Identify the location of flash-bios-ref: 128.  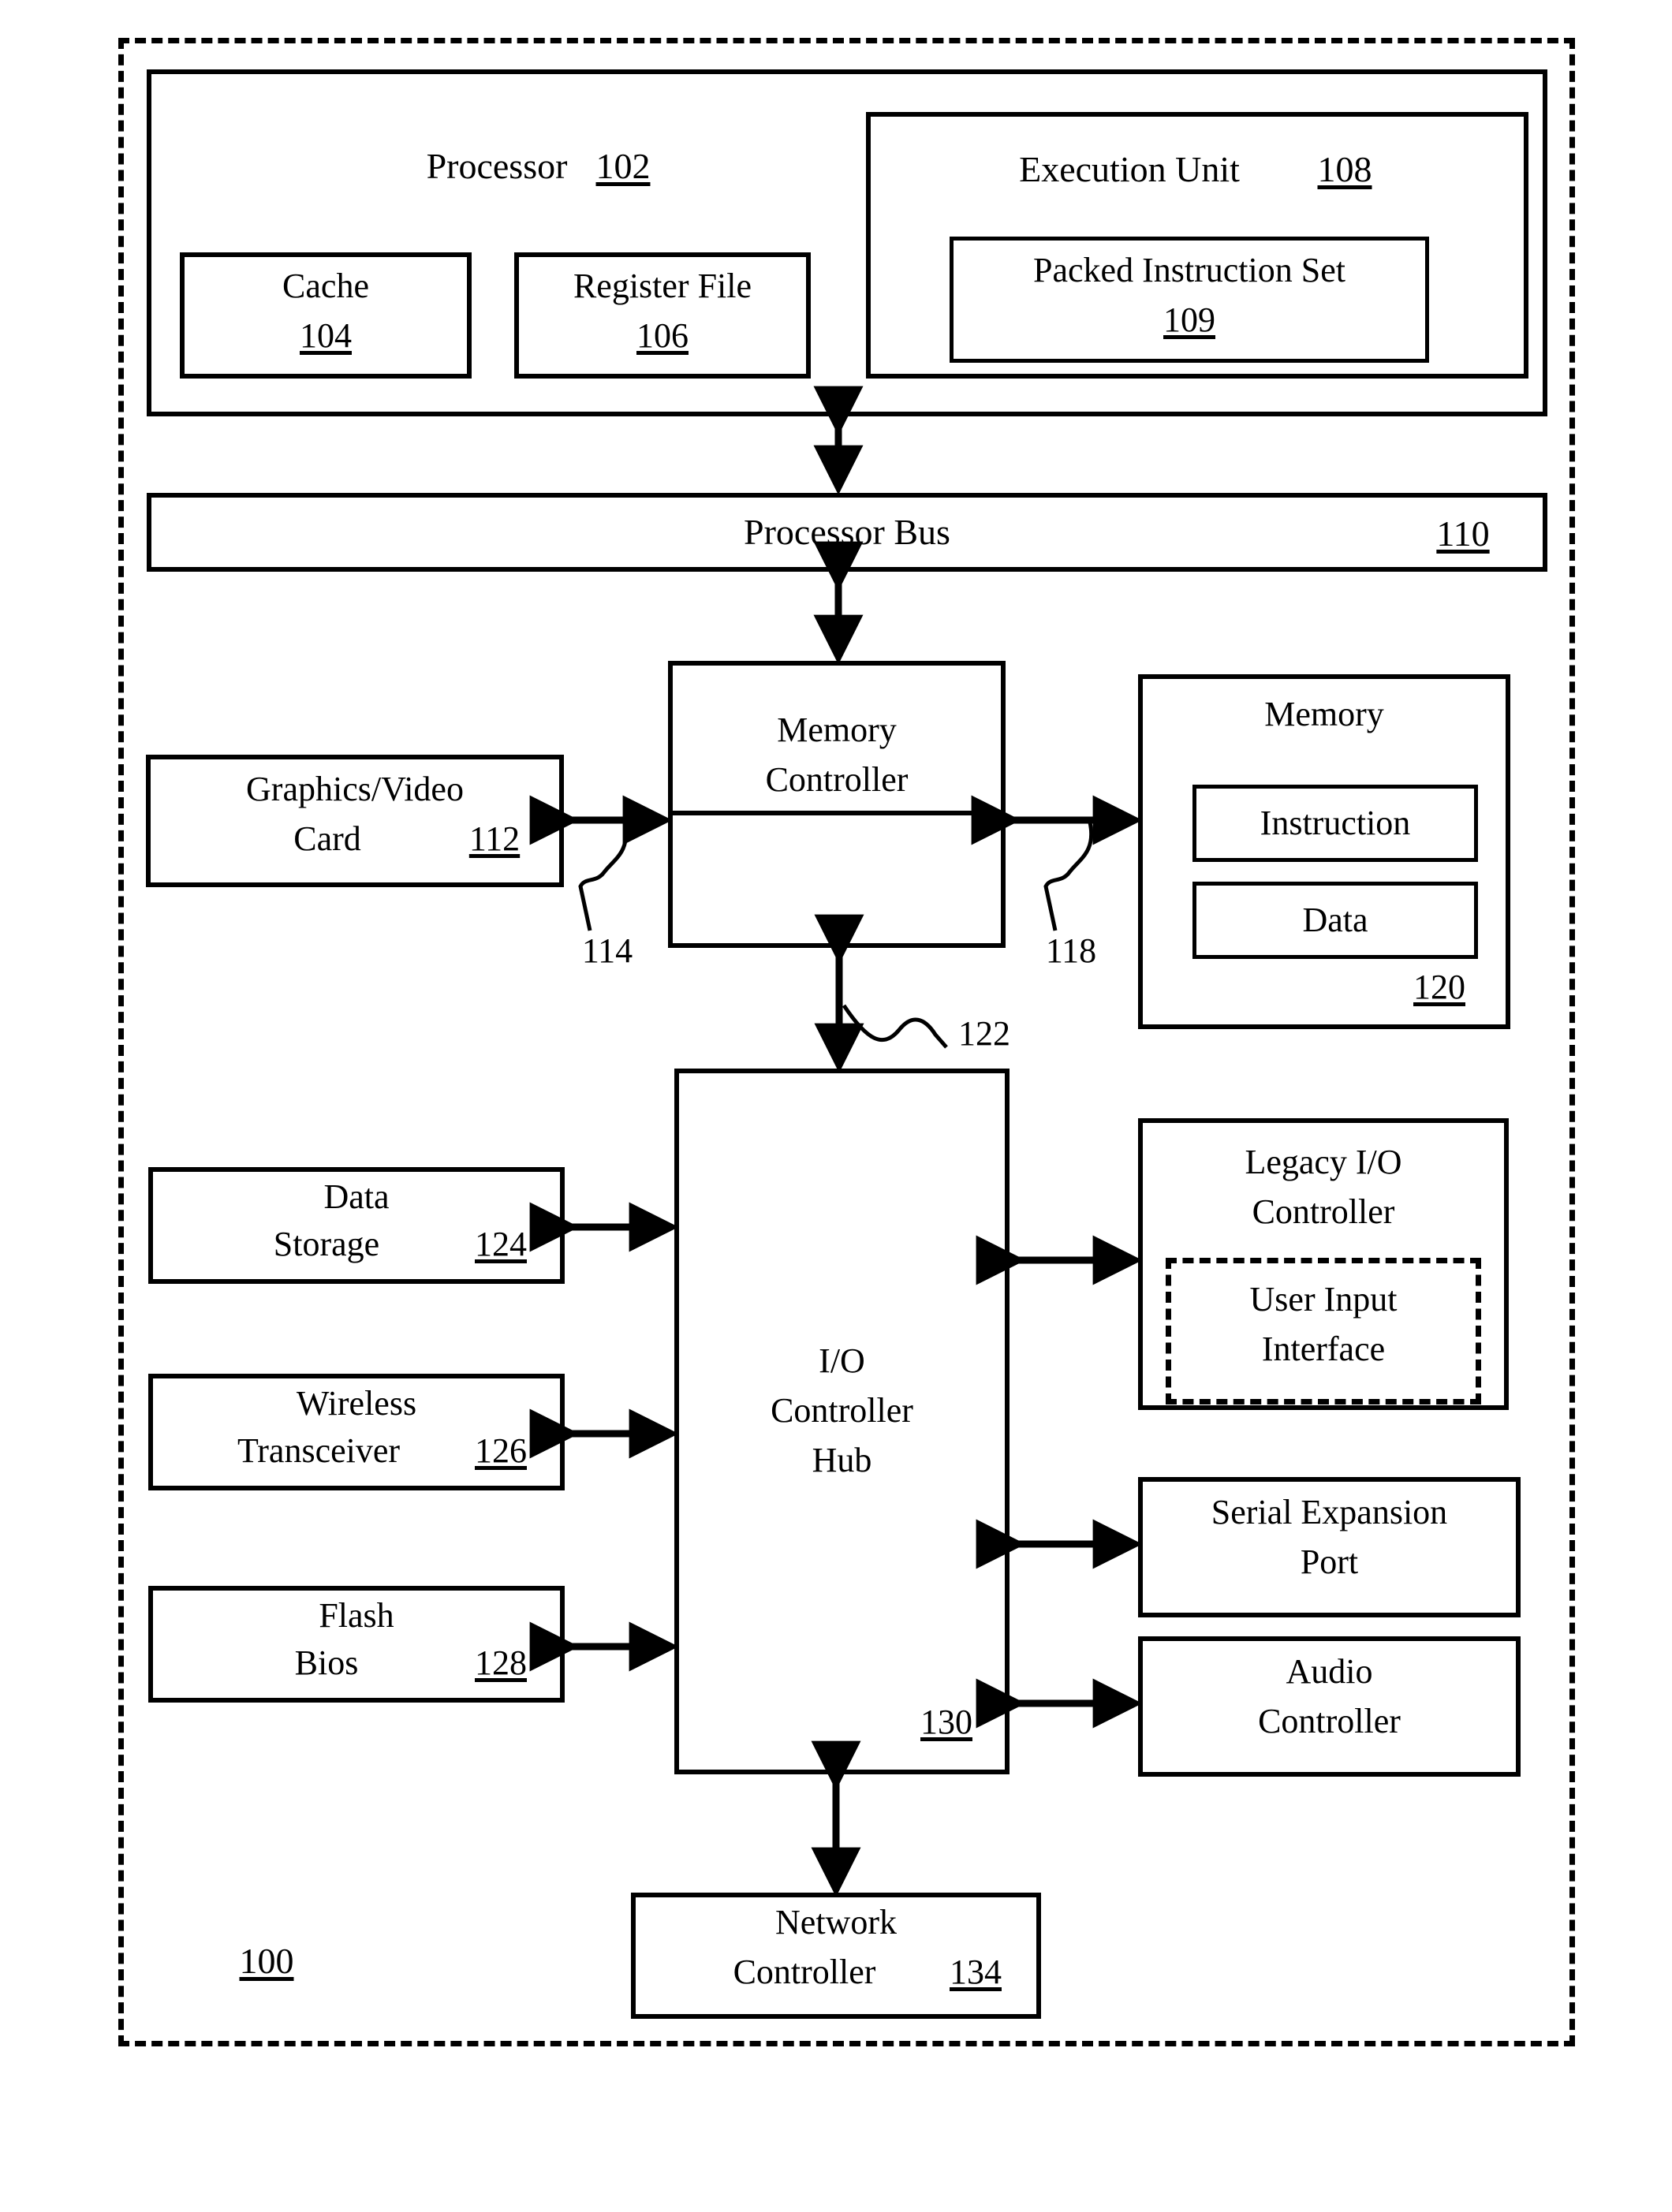
(501, 1662).